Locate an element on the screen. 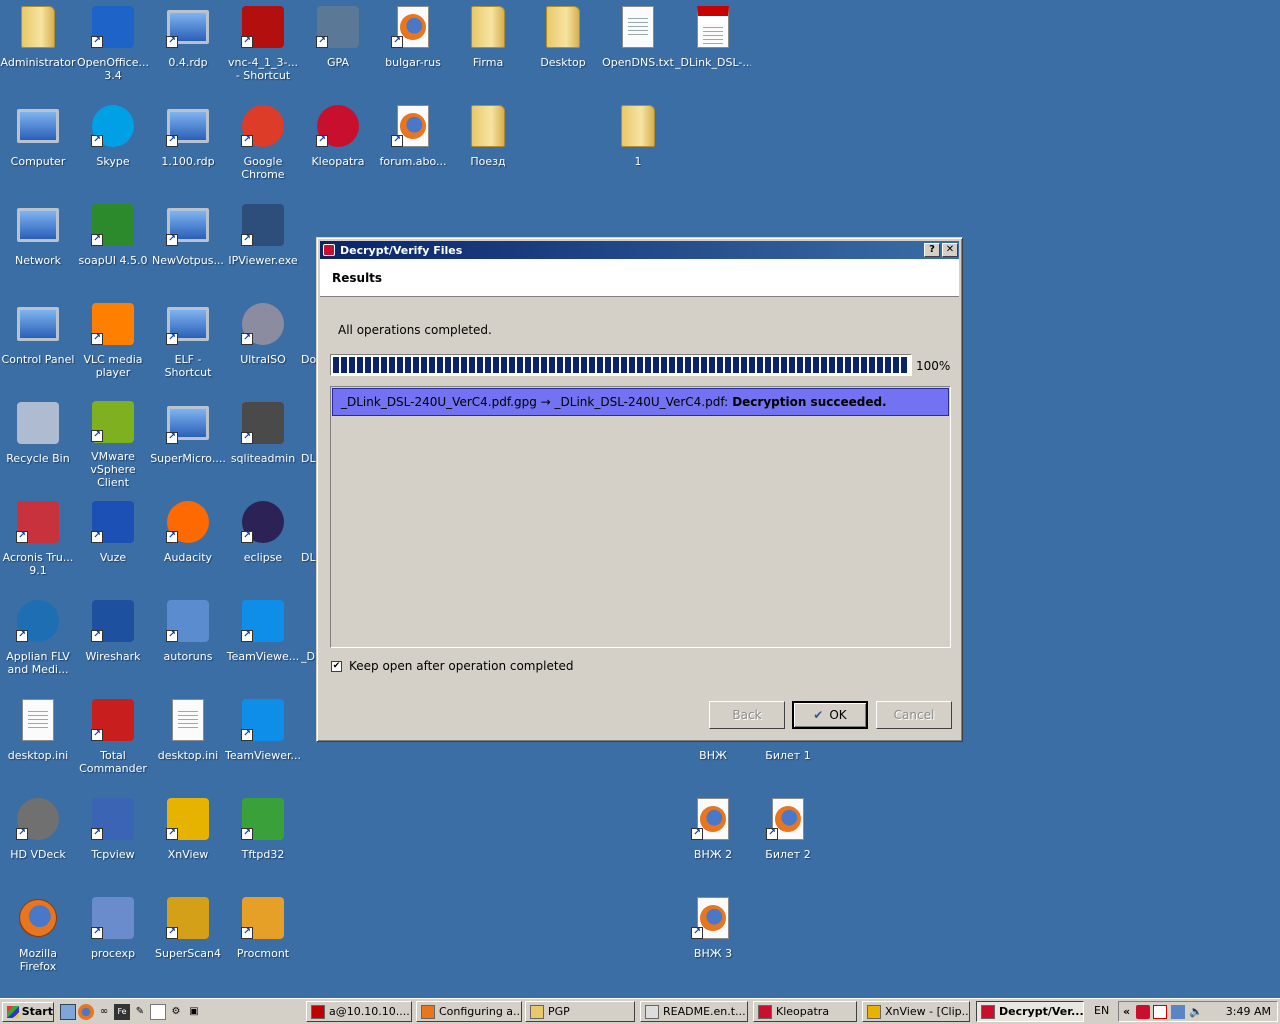 The height and width of the screenshot is (1024, 1280). desktop-icon: ↗ Skype is located at coordinates (113, 145).